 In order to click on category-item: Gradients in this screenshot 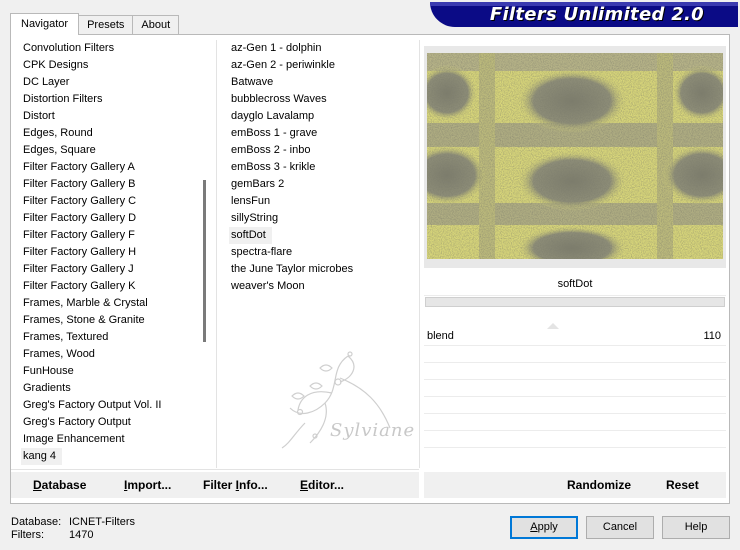, I will do `click(109, 388)`.